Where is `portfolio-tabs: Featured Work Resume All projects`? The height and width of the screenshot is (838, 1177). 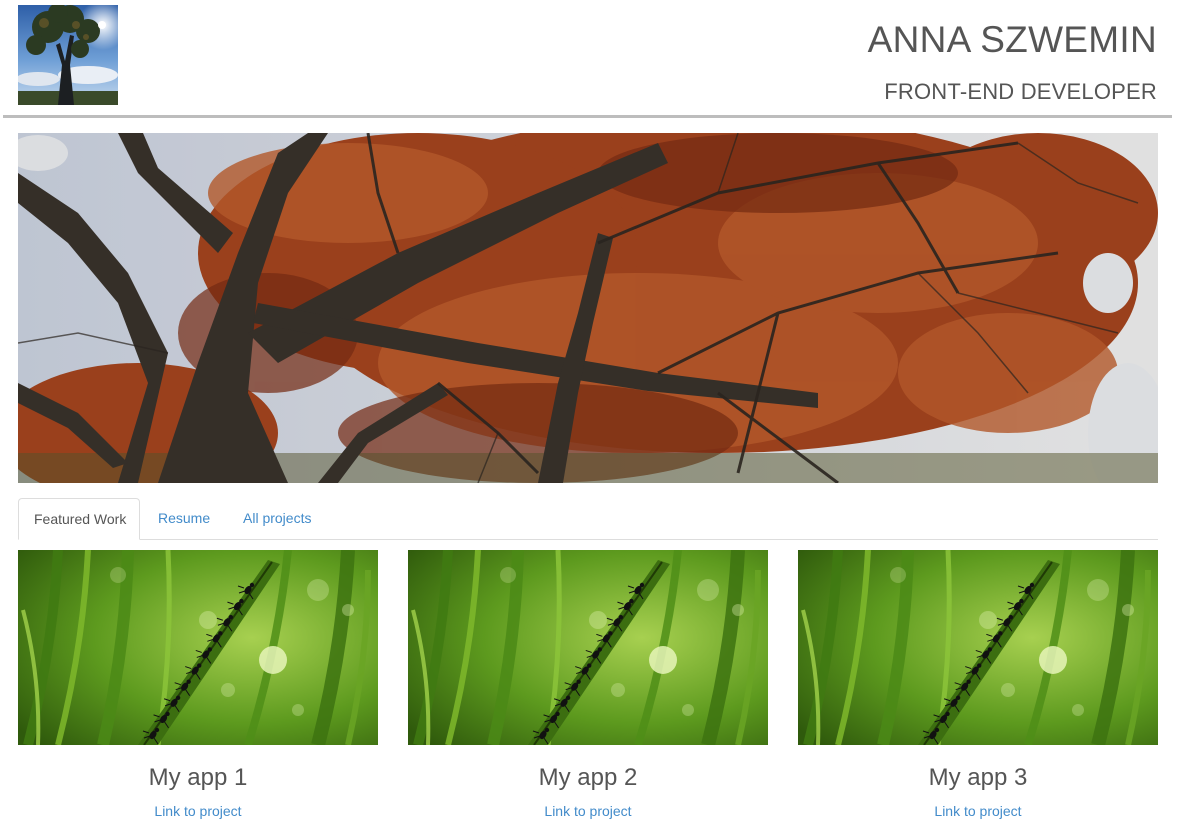
portfolio-tabs: Featured Work Resume All projects is located at coordinates (588, 519).